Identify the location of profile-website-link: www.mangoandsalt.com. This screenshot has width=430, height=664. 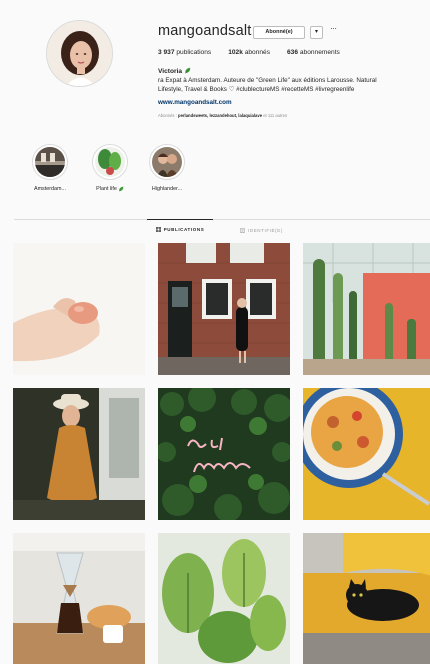
(195, 102).